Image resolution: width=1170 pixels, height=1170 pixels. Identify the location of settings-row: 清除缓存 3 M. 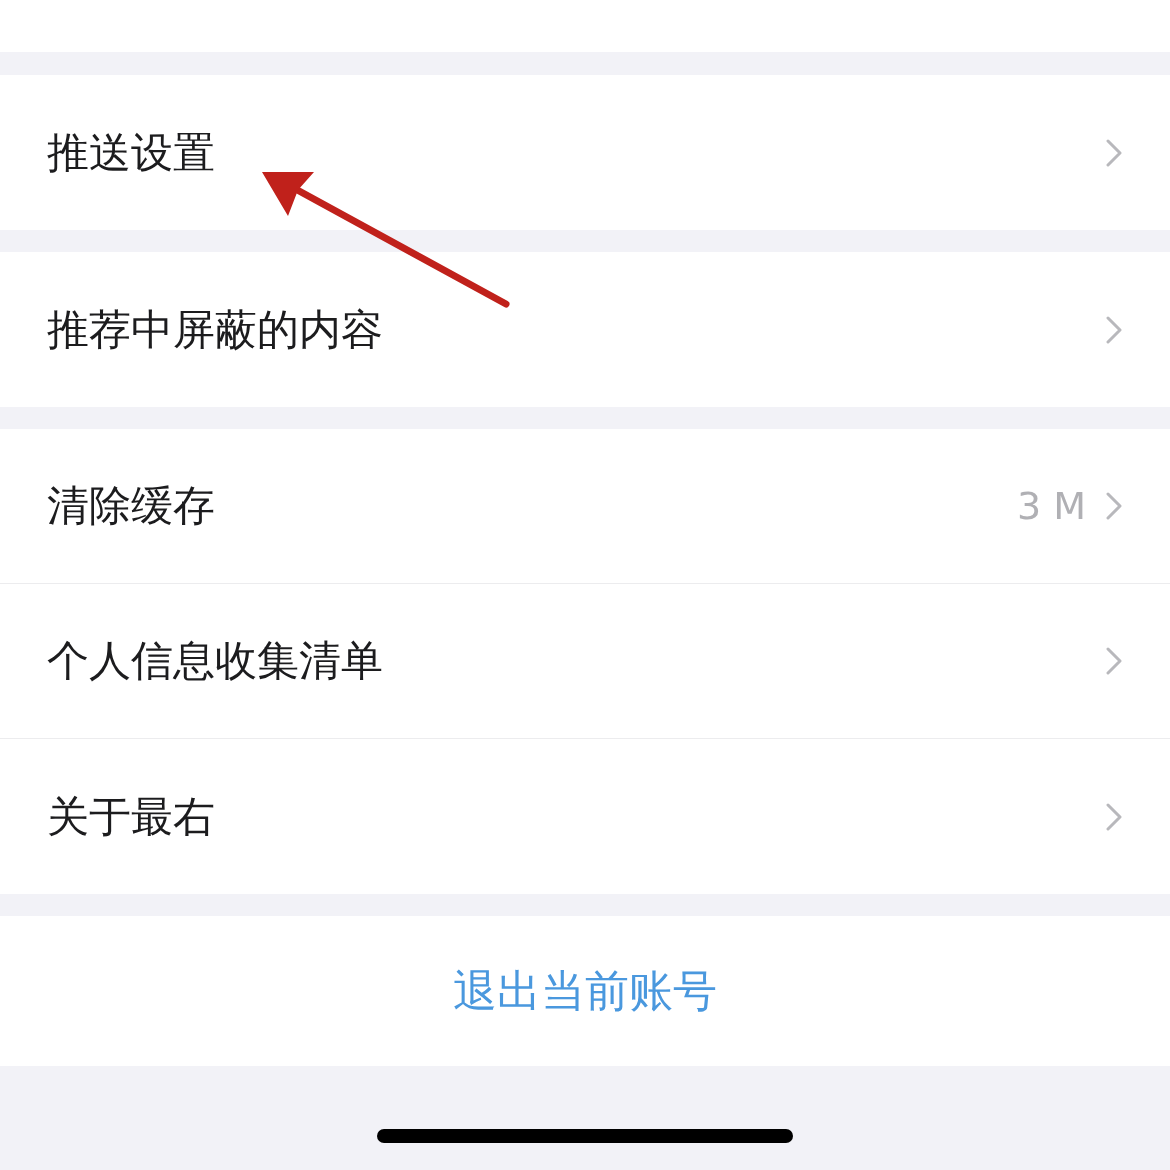
(585, 506).